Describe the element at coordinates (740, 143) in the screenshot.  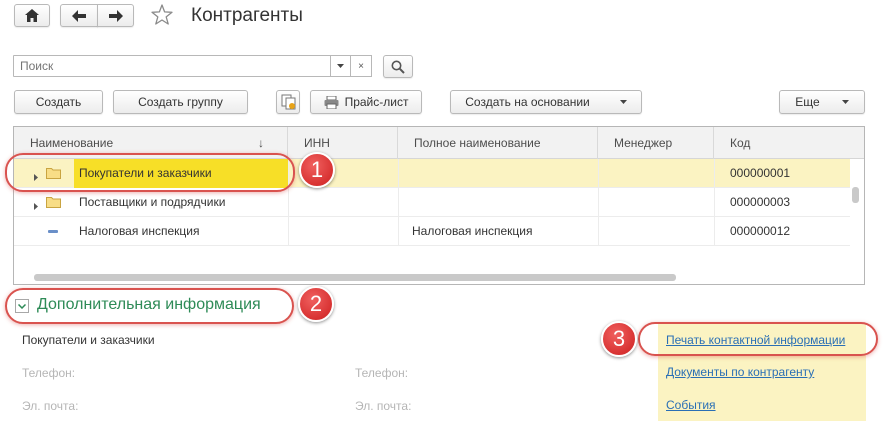
I see `column-header-label: Код` at that location.